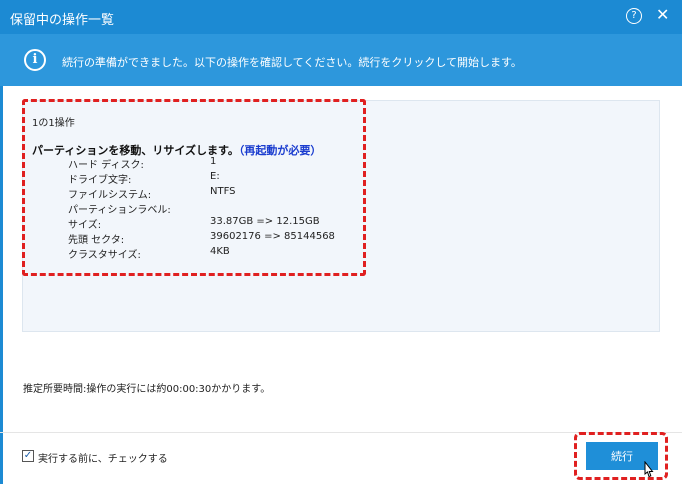 The height and width of the screenshot is (484, 682). Describe the element at coordinates (35, 60) in the screenshot. I see `info-icon: i` at that location.